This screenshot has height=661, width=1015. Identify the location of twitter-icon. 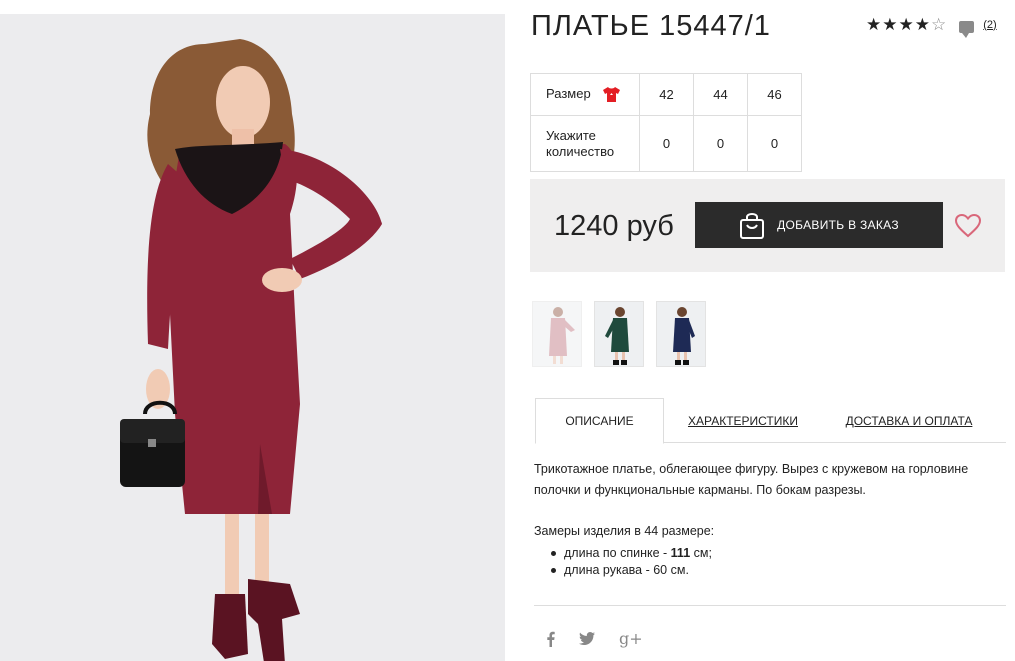
(587, 638).